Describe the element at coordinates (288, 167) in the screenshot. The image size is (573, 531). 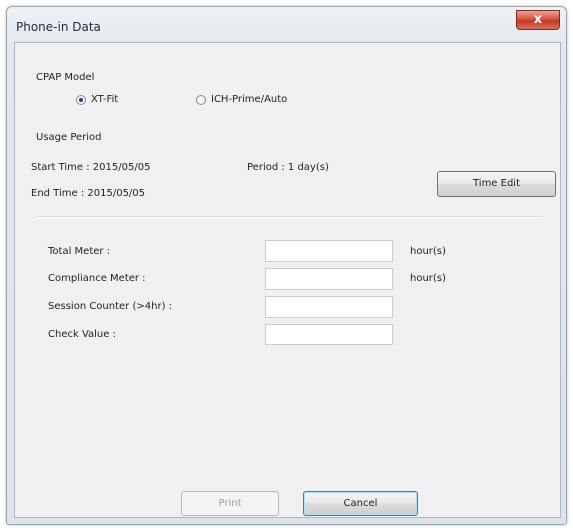
I see `period-text: Period : 1 day(s)` at that location.